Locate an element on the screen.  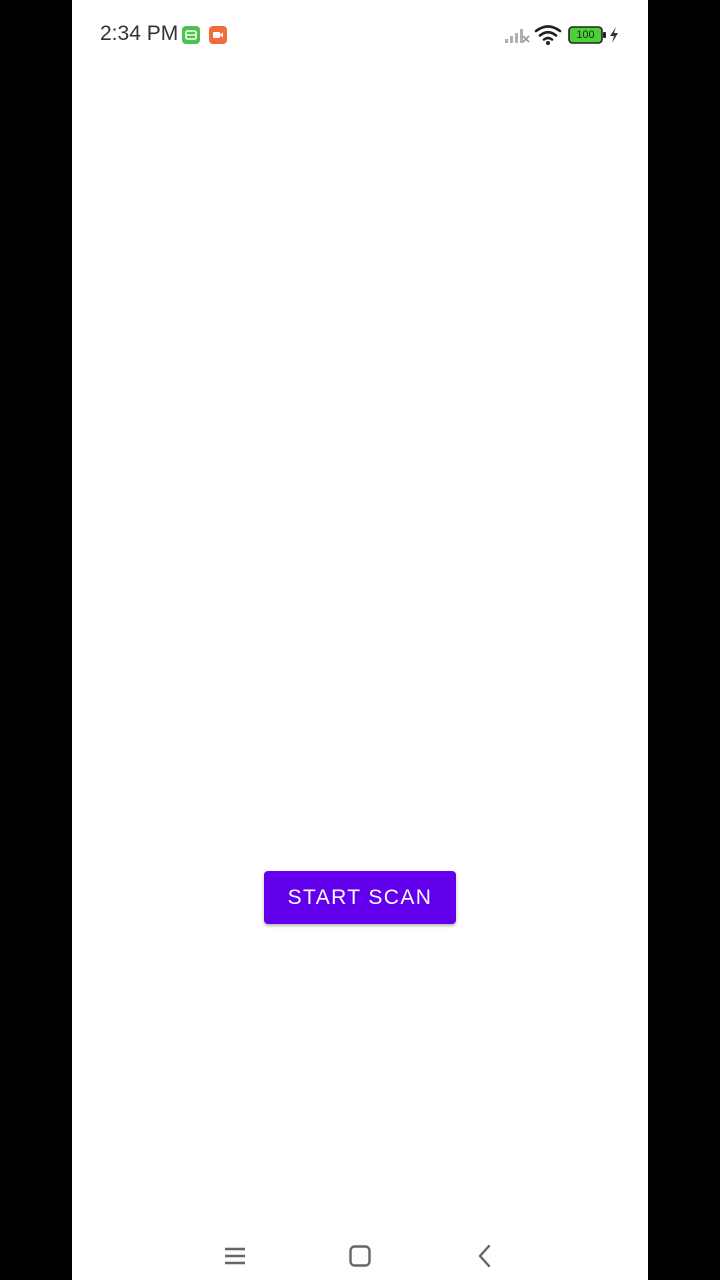
wifi-icon is located at coordinates (548, 35).